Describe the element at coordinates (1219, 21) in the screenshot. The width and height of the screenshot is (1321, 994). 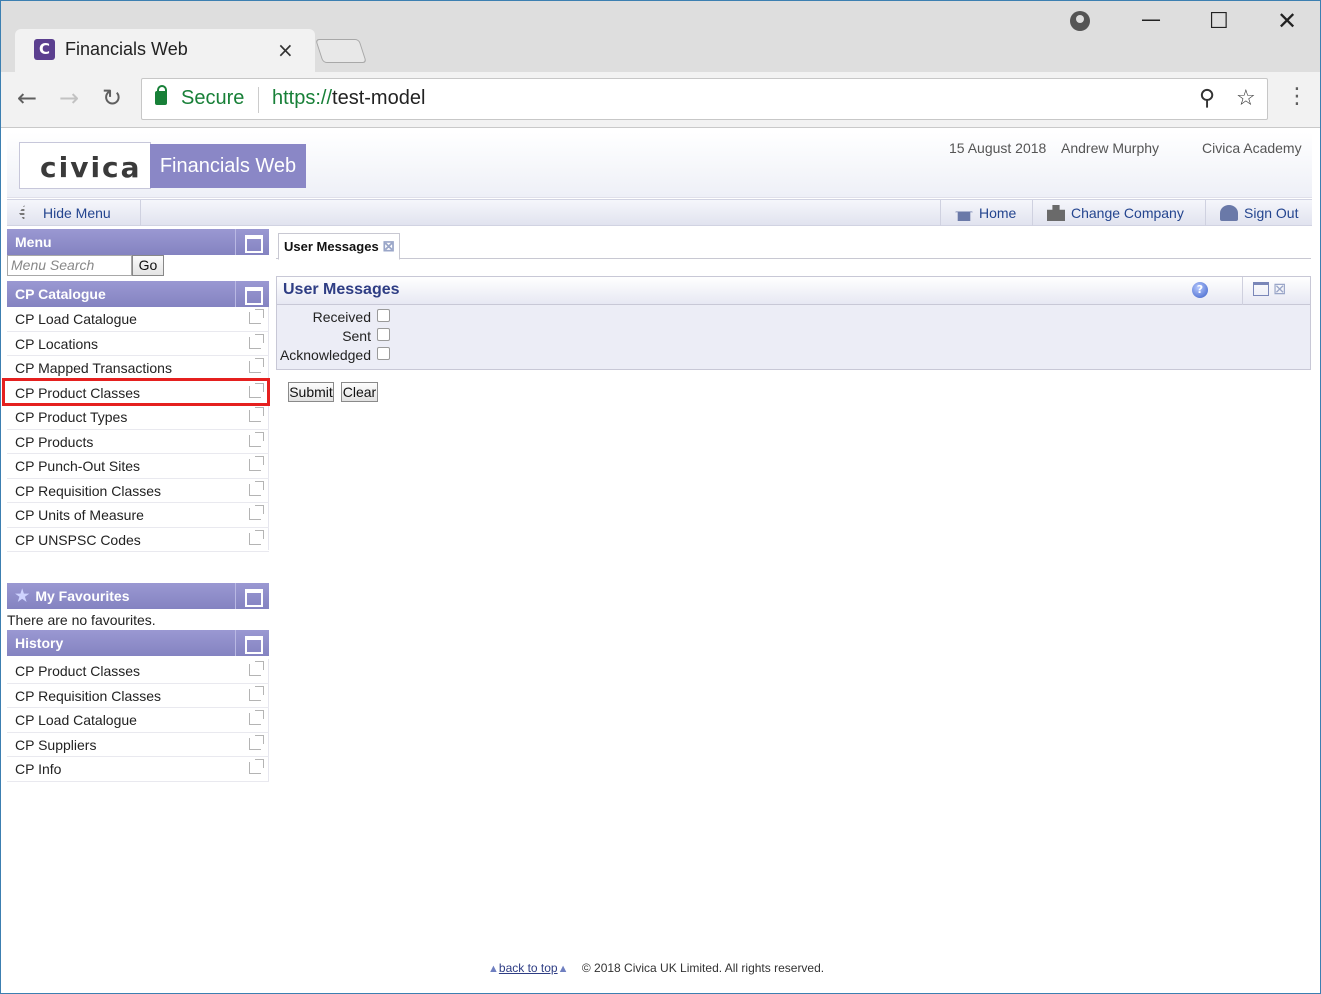
I see `maximize-icon: ☐` at that location.